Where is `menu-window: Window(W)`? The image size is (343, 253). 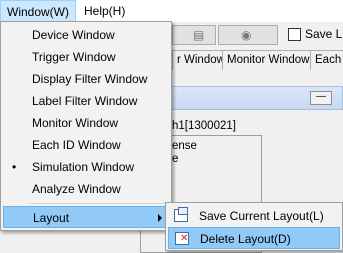 menu-window: Window(W) is located at coordinates (38, 11).